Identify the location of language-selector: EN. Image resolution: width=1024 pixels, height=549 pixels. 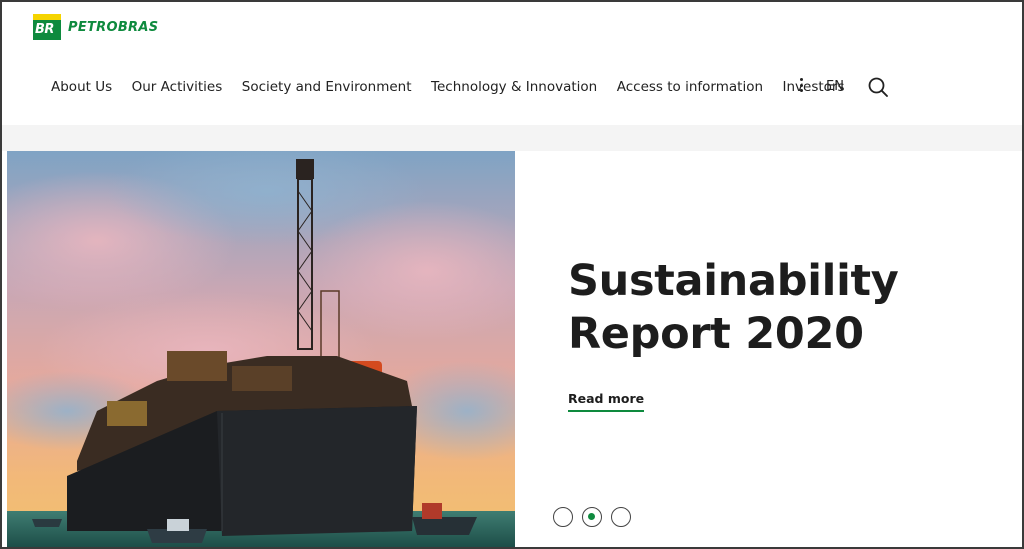
(835, 86).